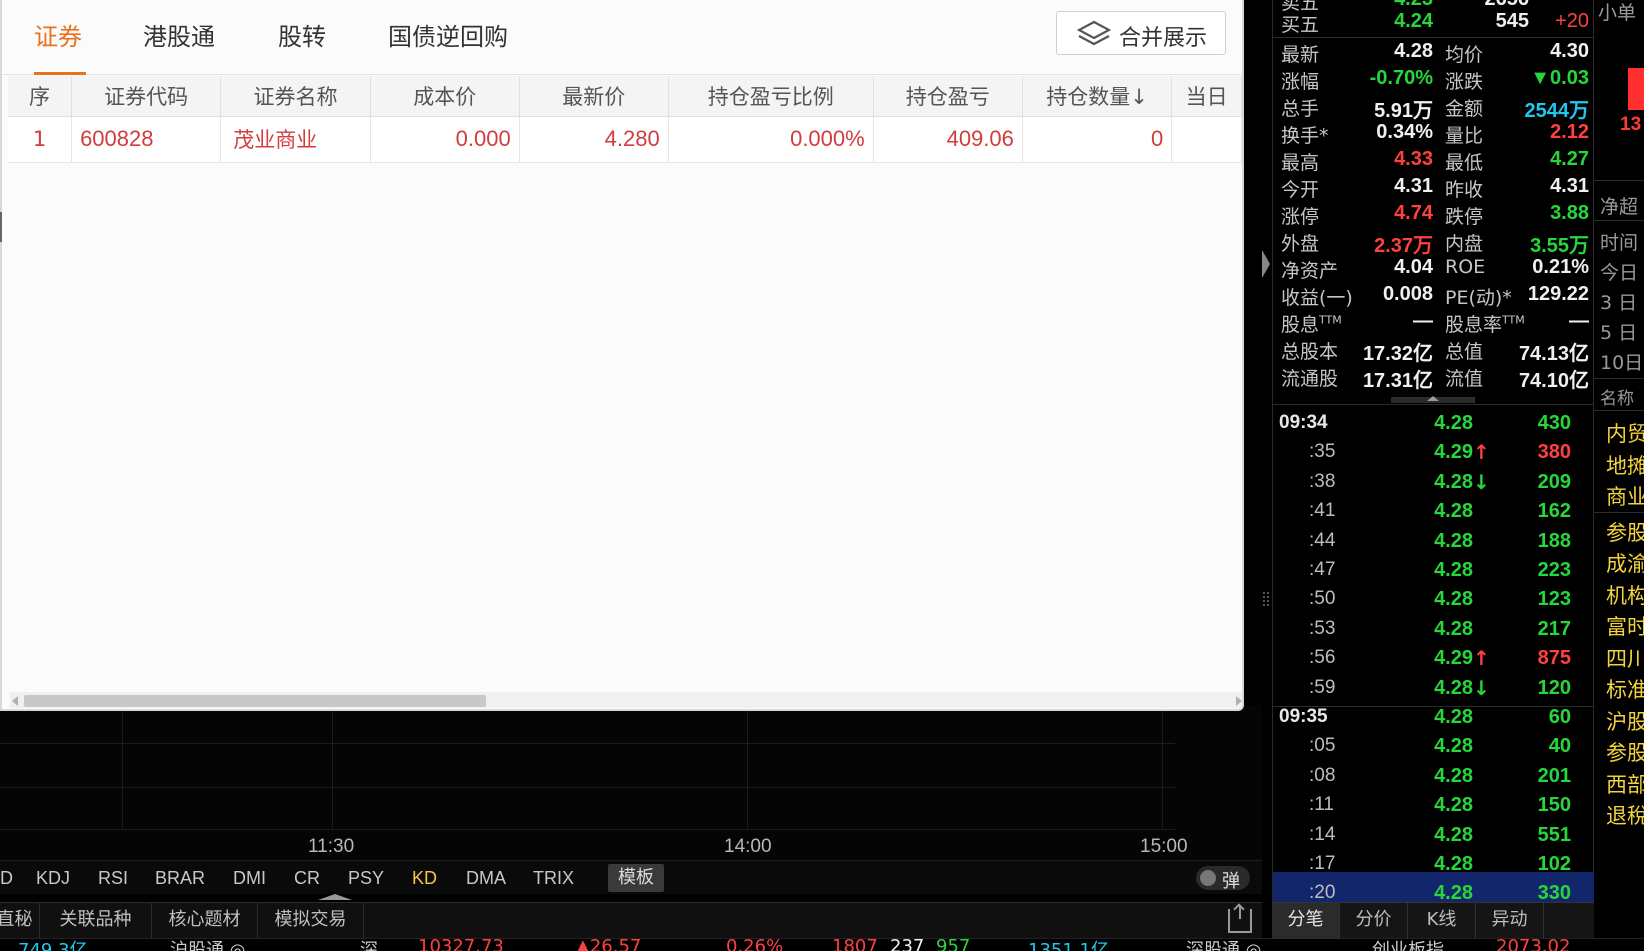 Image resolution: width=1644 pixels, height=951 pixels. What do you see at coordinates (1434, 632) in the screenshot?
I see `trade-row: :53 4.28 217` at bounding box center [1434, 632].